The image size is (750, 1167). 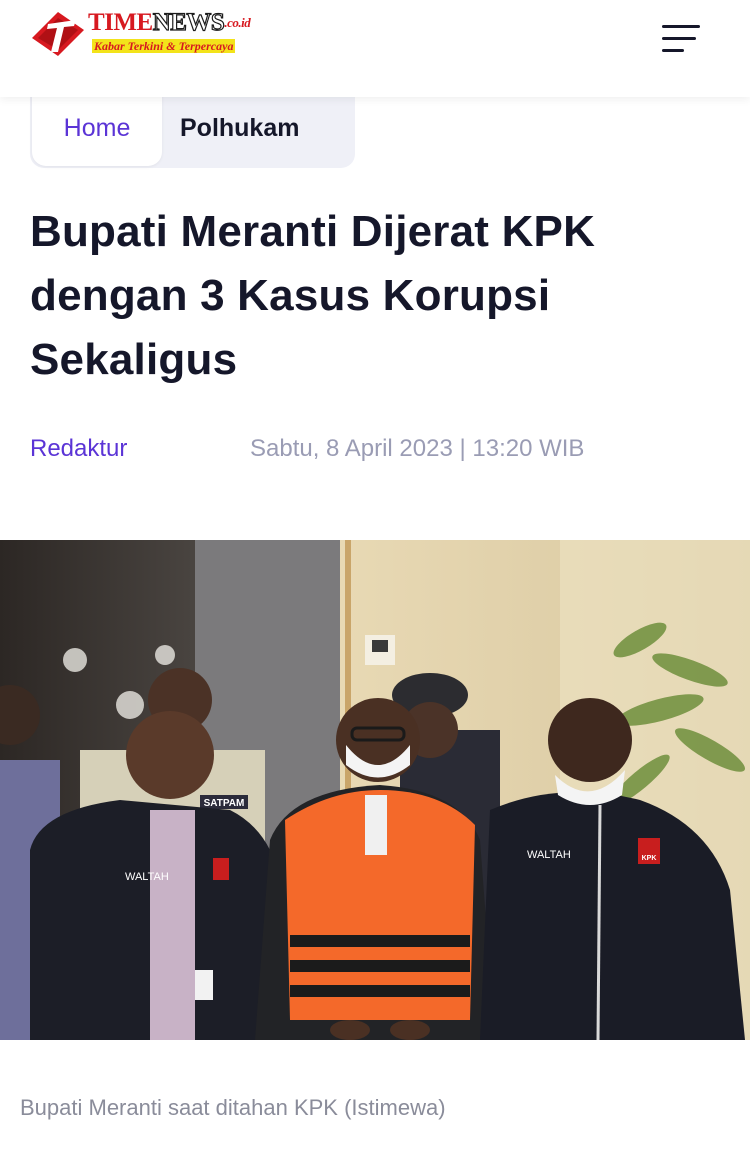 I want to click on logo-mark-icon, so click(x=58, y=34).